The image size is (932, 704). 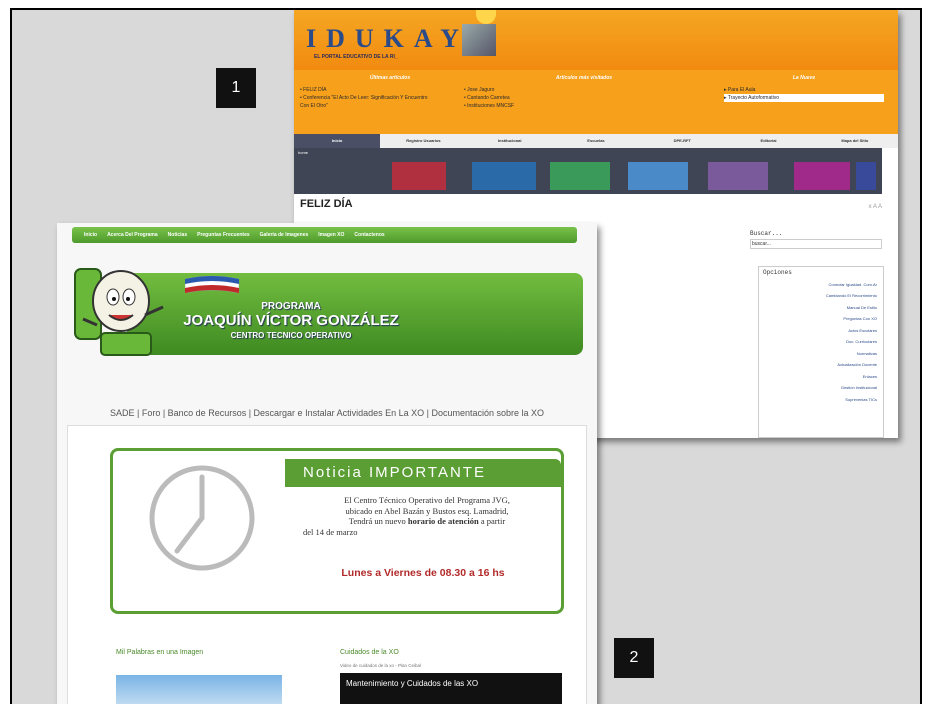 I want to click on icon-banner: home, so click(x=588, y=171).